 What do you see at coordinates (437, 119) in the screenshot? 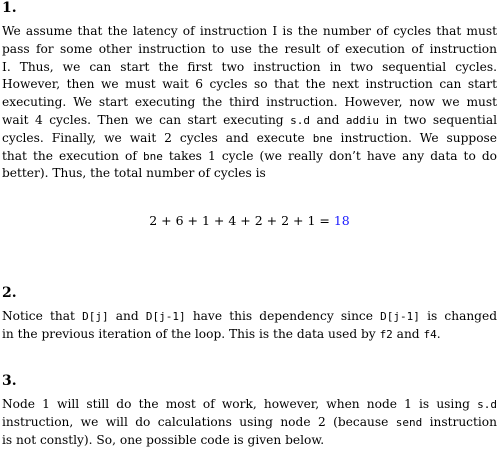
I see `text-run: in two sequential` at bounding box center [437, 119].